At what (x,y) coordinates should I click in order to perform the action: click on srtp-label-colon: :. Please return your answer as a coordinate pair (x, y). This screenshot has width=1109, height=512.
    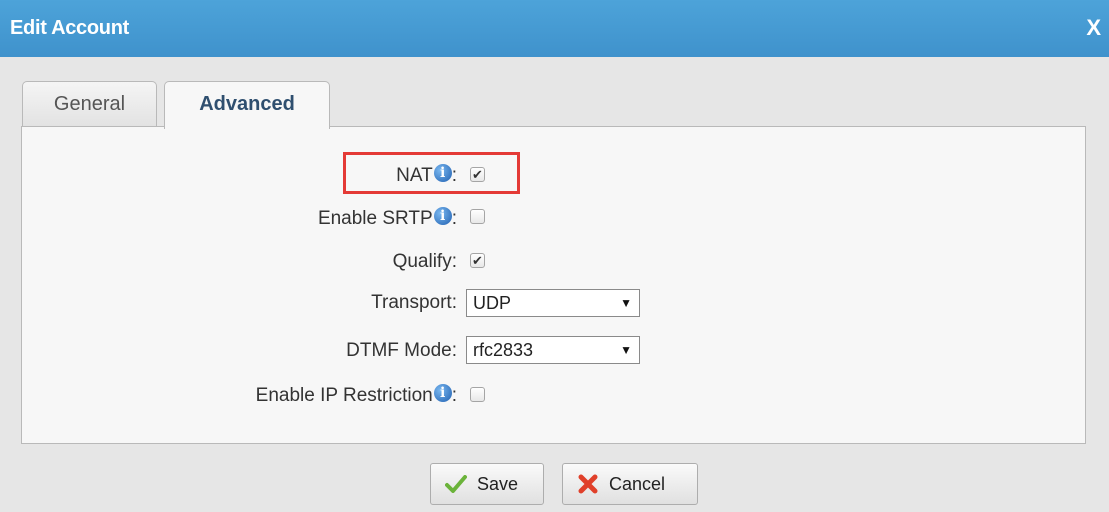
    Looking at the image, I should click on (454, 218).